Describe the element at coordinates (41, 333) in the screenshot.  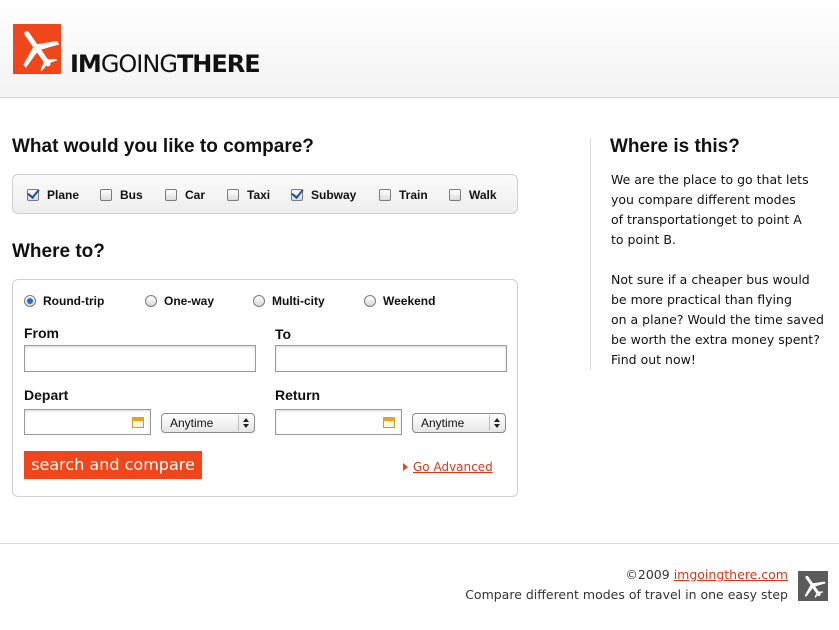
I see `from-label: From` at that location.